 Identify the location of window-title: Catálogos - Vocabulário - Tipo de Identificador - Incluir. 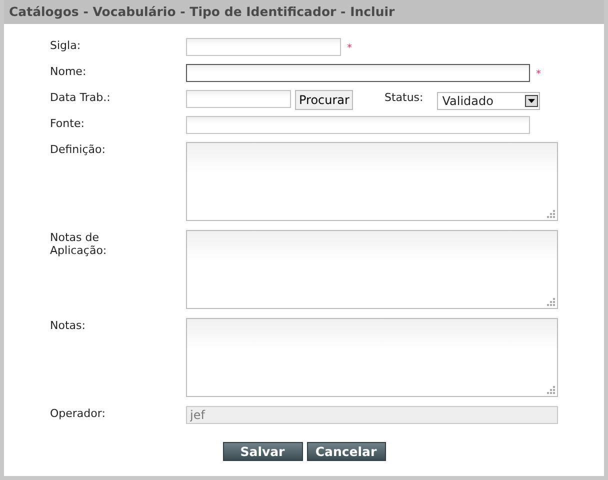
(304, 12).